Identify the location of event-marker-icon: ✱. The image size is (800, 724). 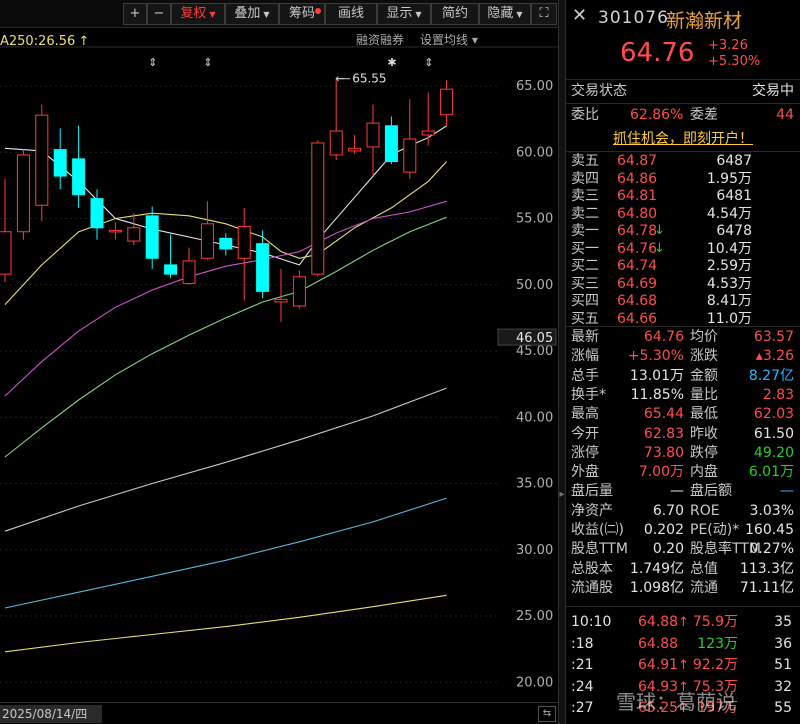
(391, 62).